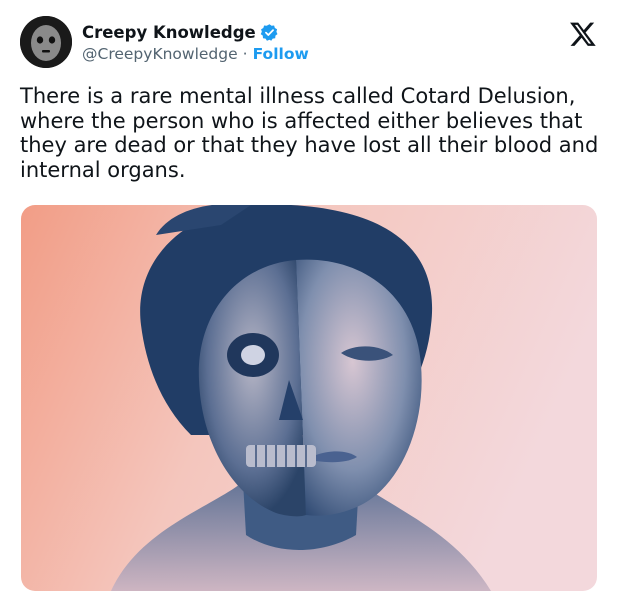 The height and width of the screenshot is (600, 617). I want to click on avatar, so click(46, 42).